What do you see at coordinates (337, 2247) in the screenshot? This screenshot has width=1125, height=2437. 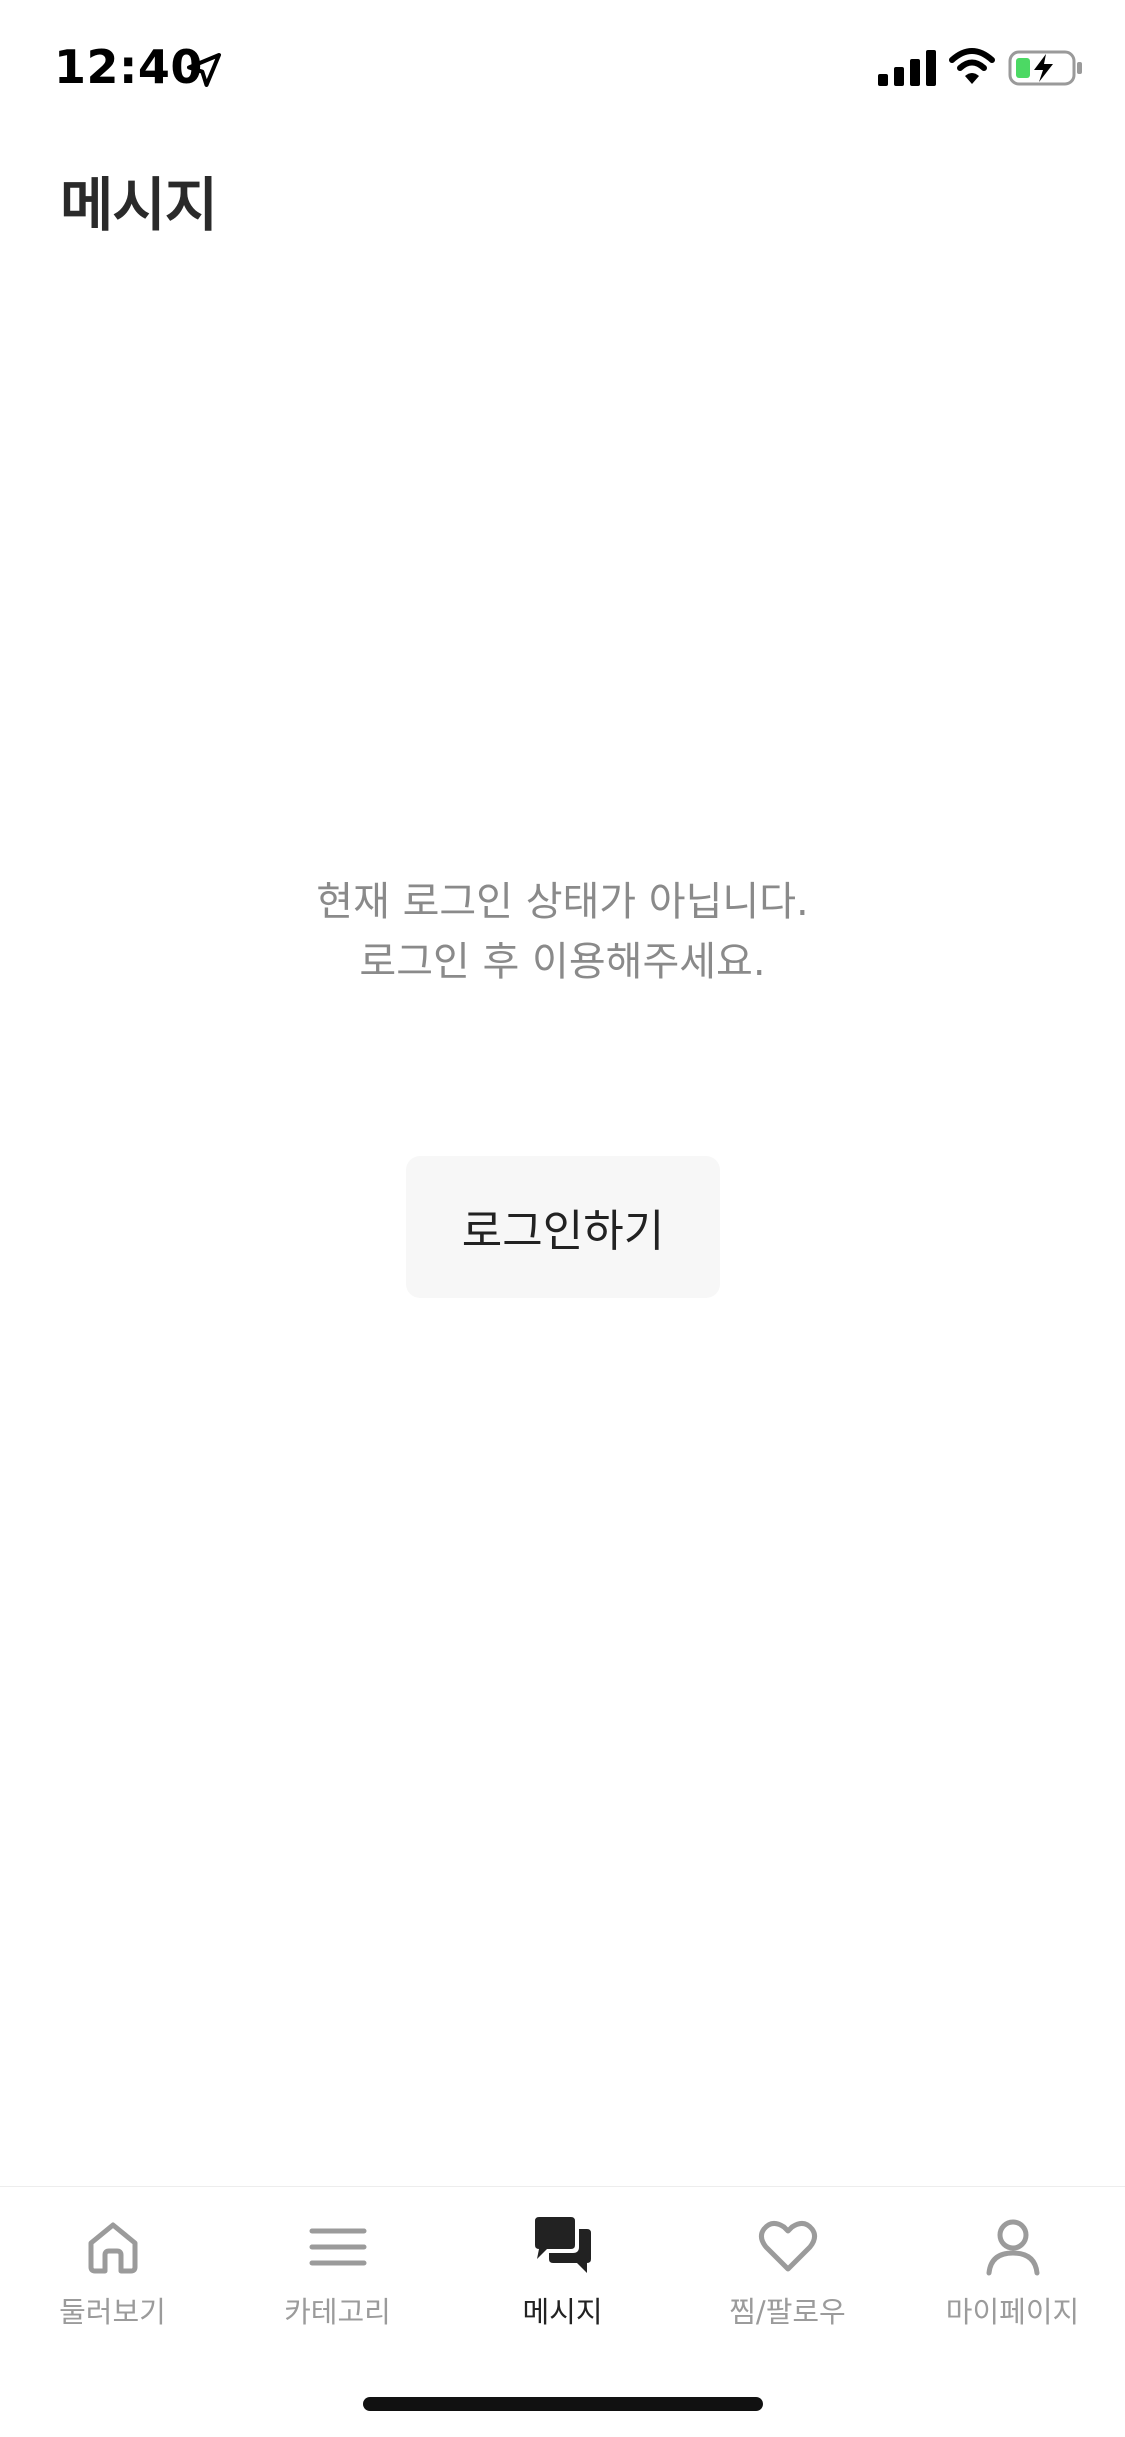 I see `menu-icon` at bounding box center [337, 2247].